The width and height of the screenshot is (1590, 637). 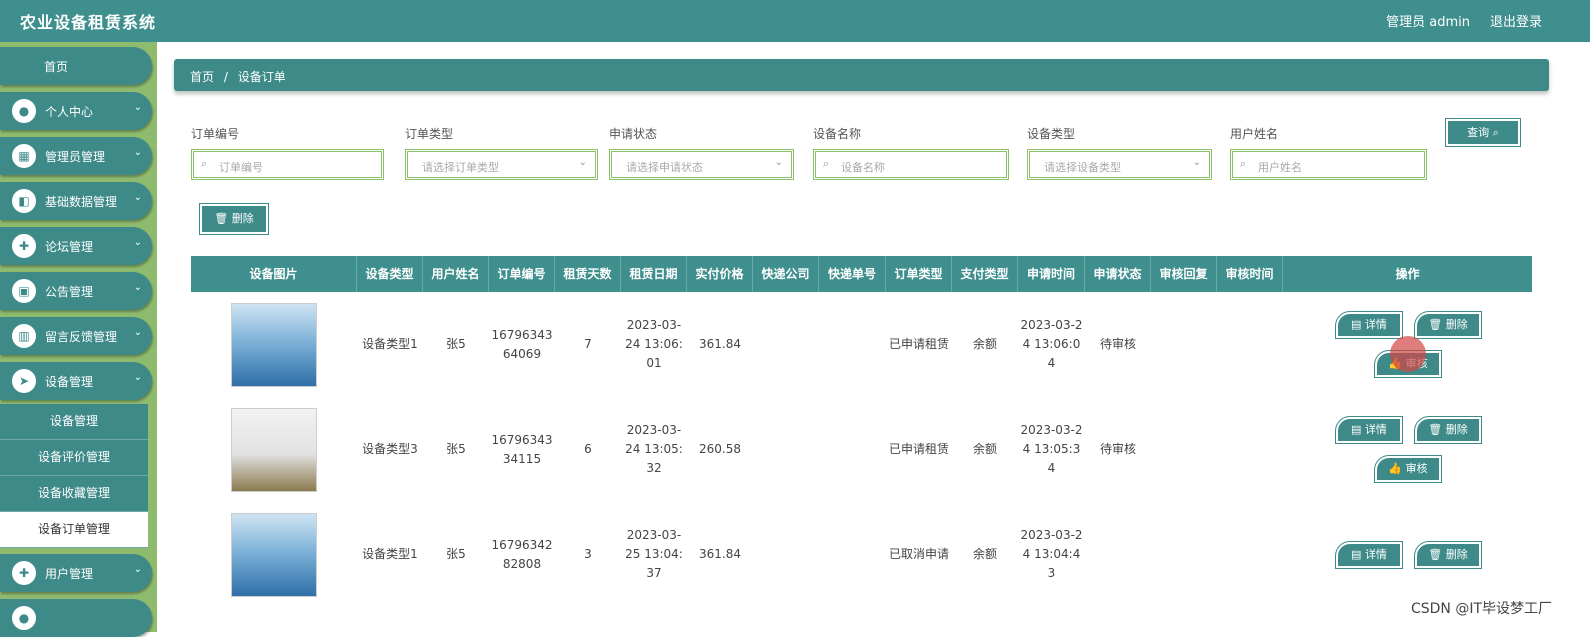 I want to click on cell-express-no, so click(x=852, y=554).